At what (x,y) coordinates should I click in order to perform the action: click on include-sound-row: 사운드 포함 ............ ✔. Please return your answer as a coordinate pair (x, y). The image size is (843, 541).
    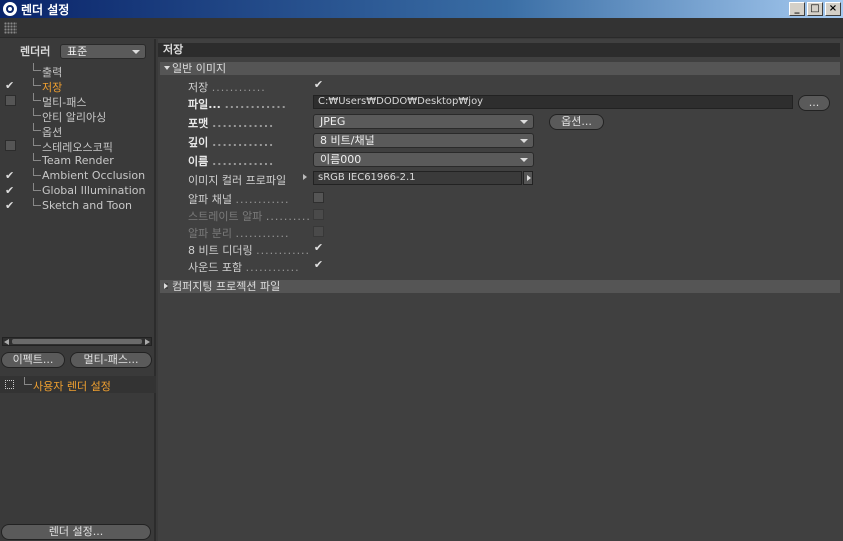
    Looking at the image, I should click on (256, 266).